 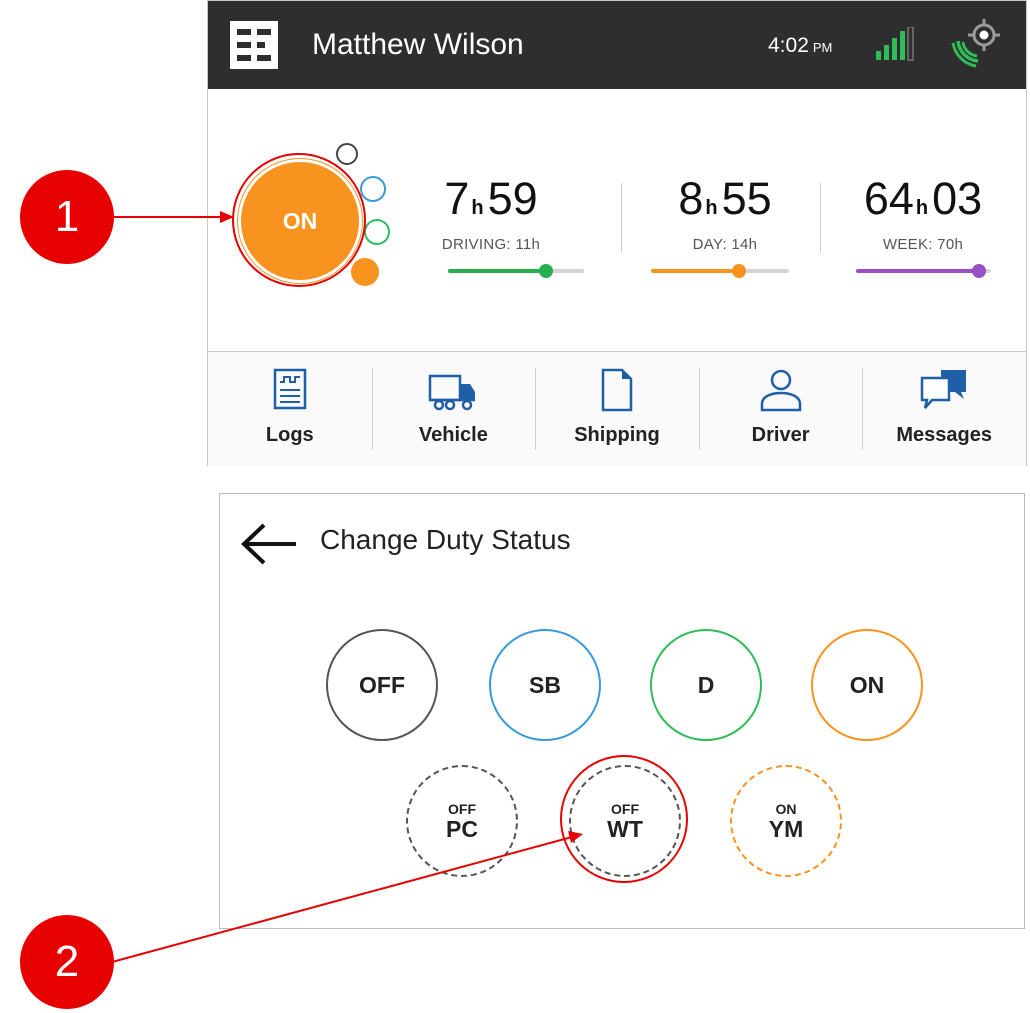 What do you see at coordinates (720, 271) in the screenshot?
I see `day-progress-bar` at bounding box center [720, 271].